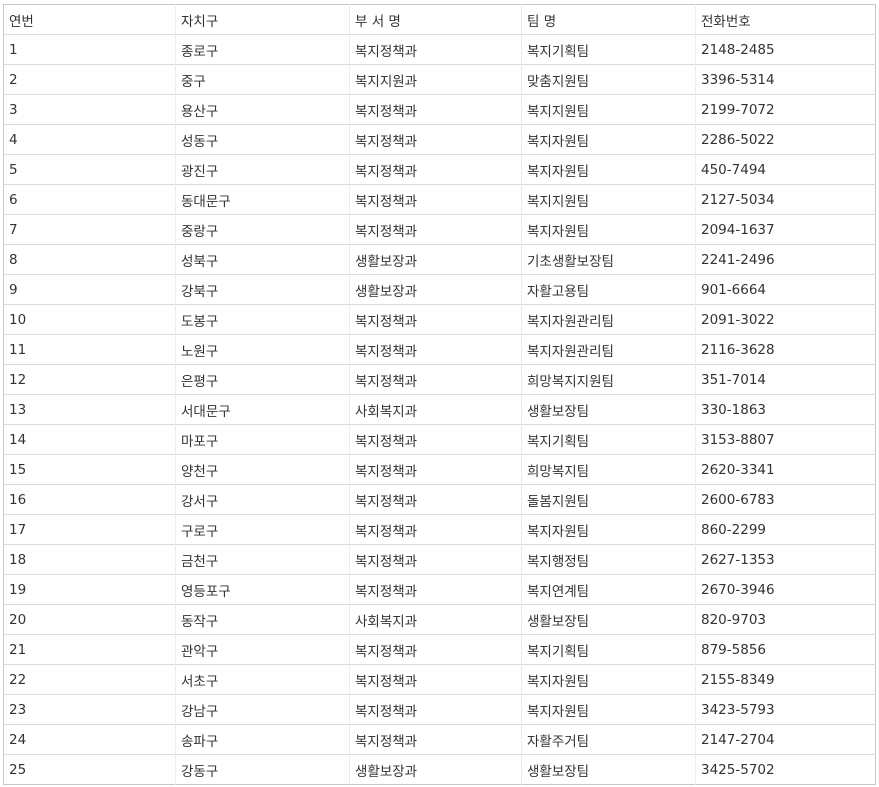 This screenshot has height=787, width=879. I want to click on cell-phone: 2094-1637, so click(785, 229).